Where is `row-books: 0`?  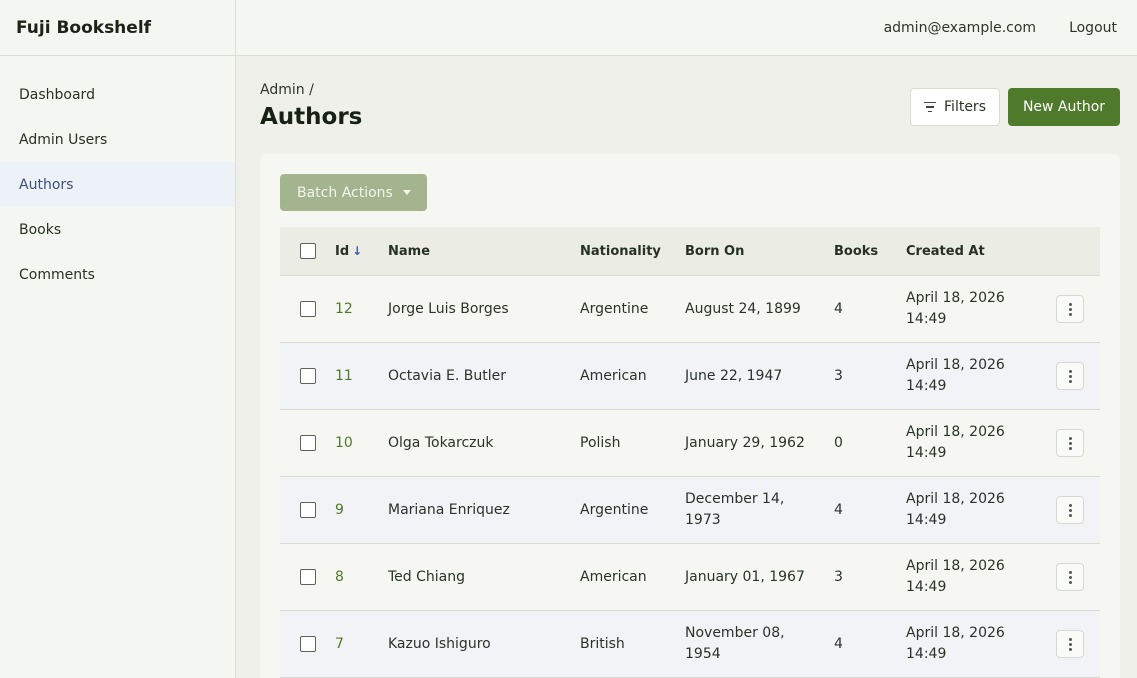 row-books: 0 is located at coordinates (838, 443).